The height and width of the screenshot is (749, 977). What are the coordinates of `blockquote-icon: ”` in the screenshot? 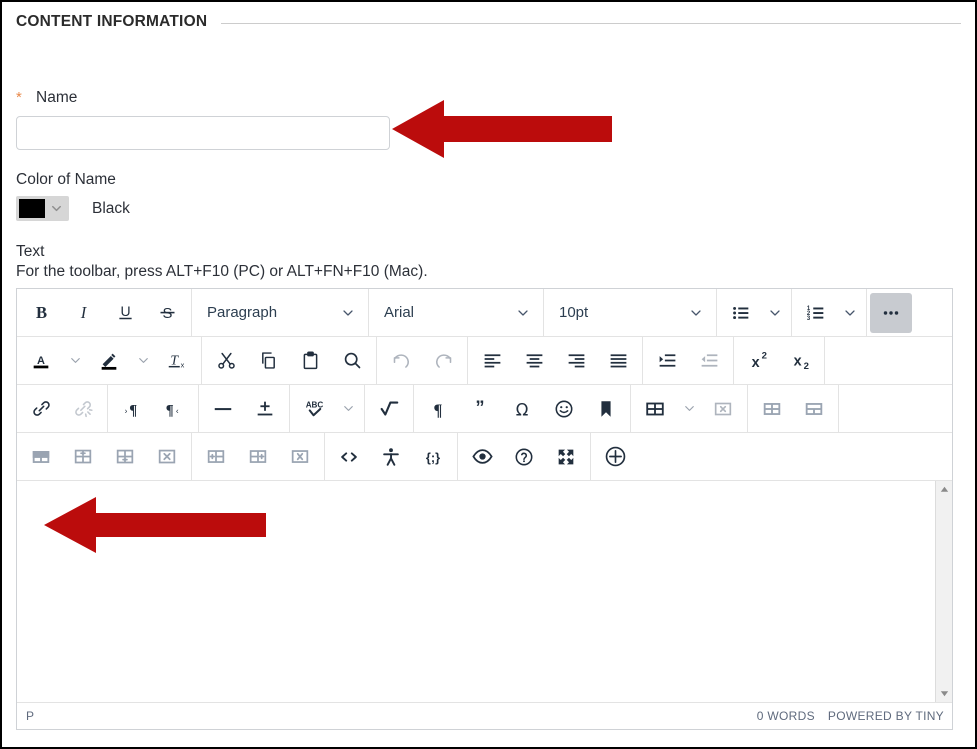 It's located at (480, 409).